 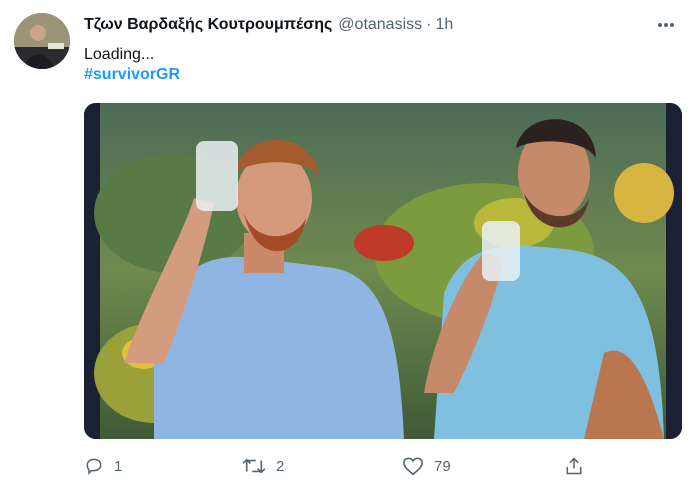 What do you see at coordinates (280, 466) in the screenshot?
I see `retweet-count: 2` at bounding box center [280, 466].